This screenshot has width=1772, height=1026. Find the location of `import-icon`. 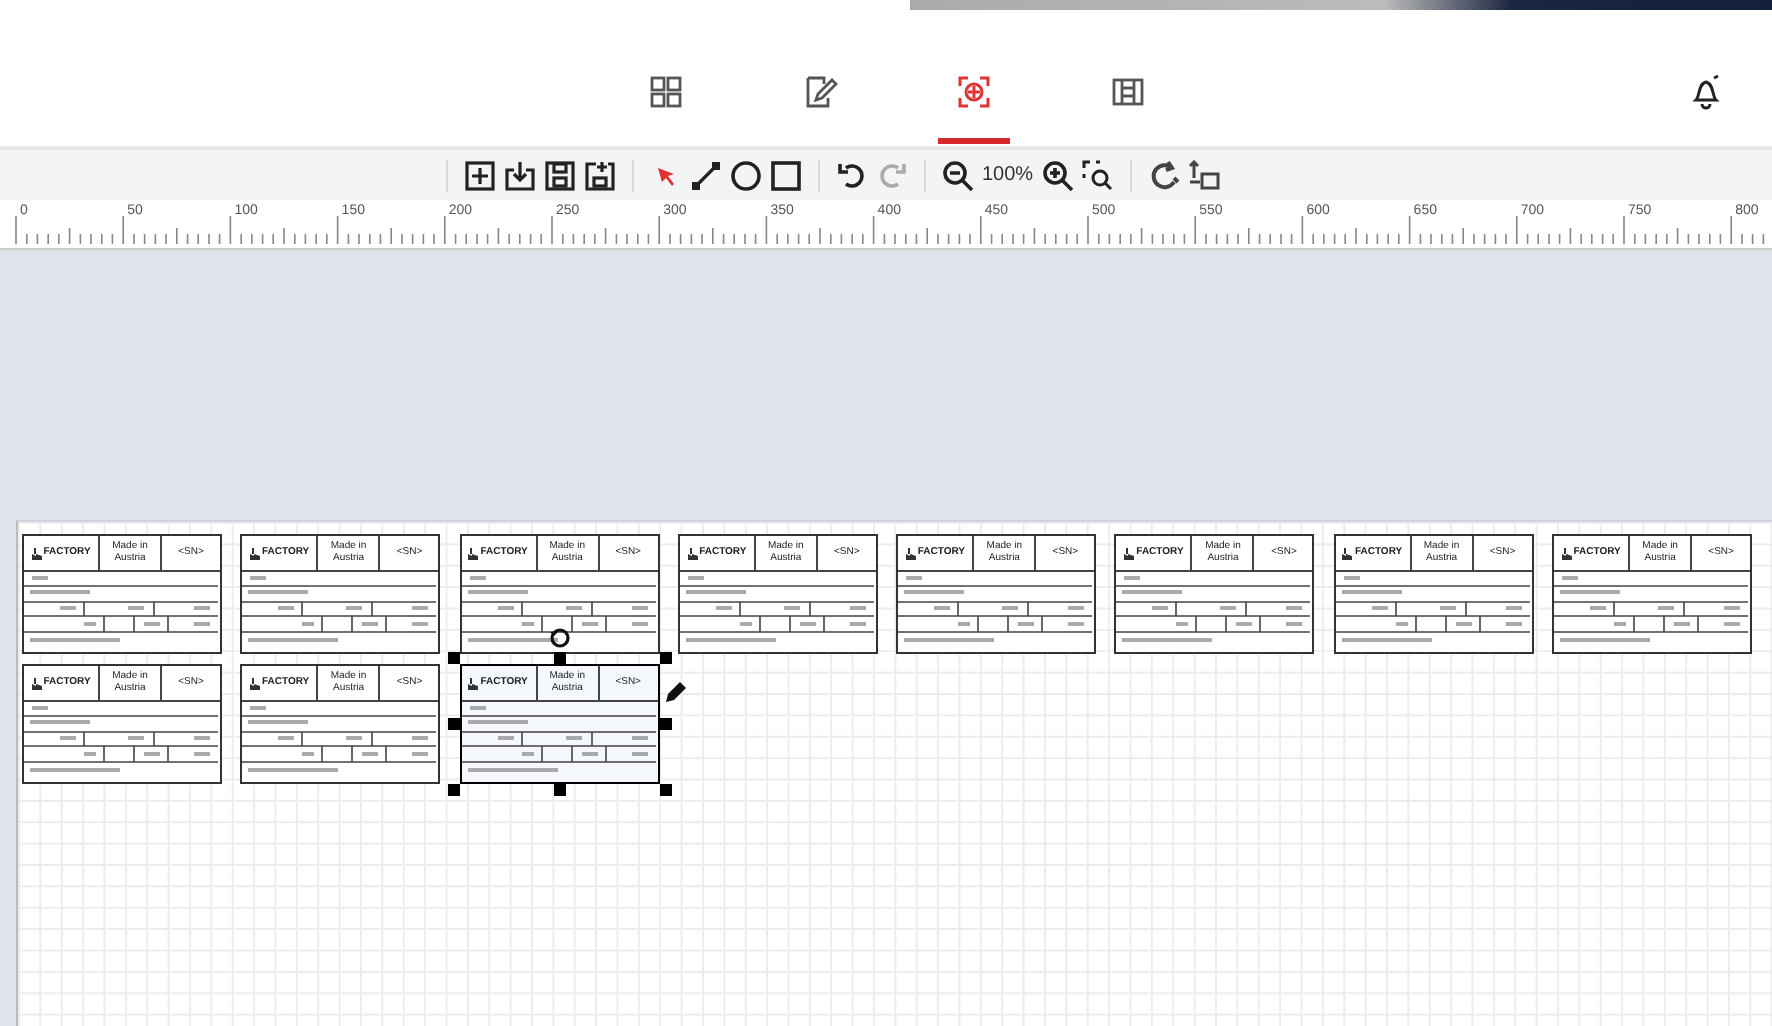

import-icon is located at coordinates (520, 175).